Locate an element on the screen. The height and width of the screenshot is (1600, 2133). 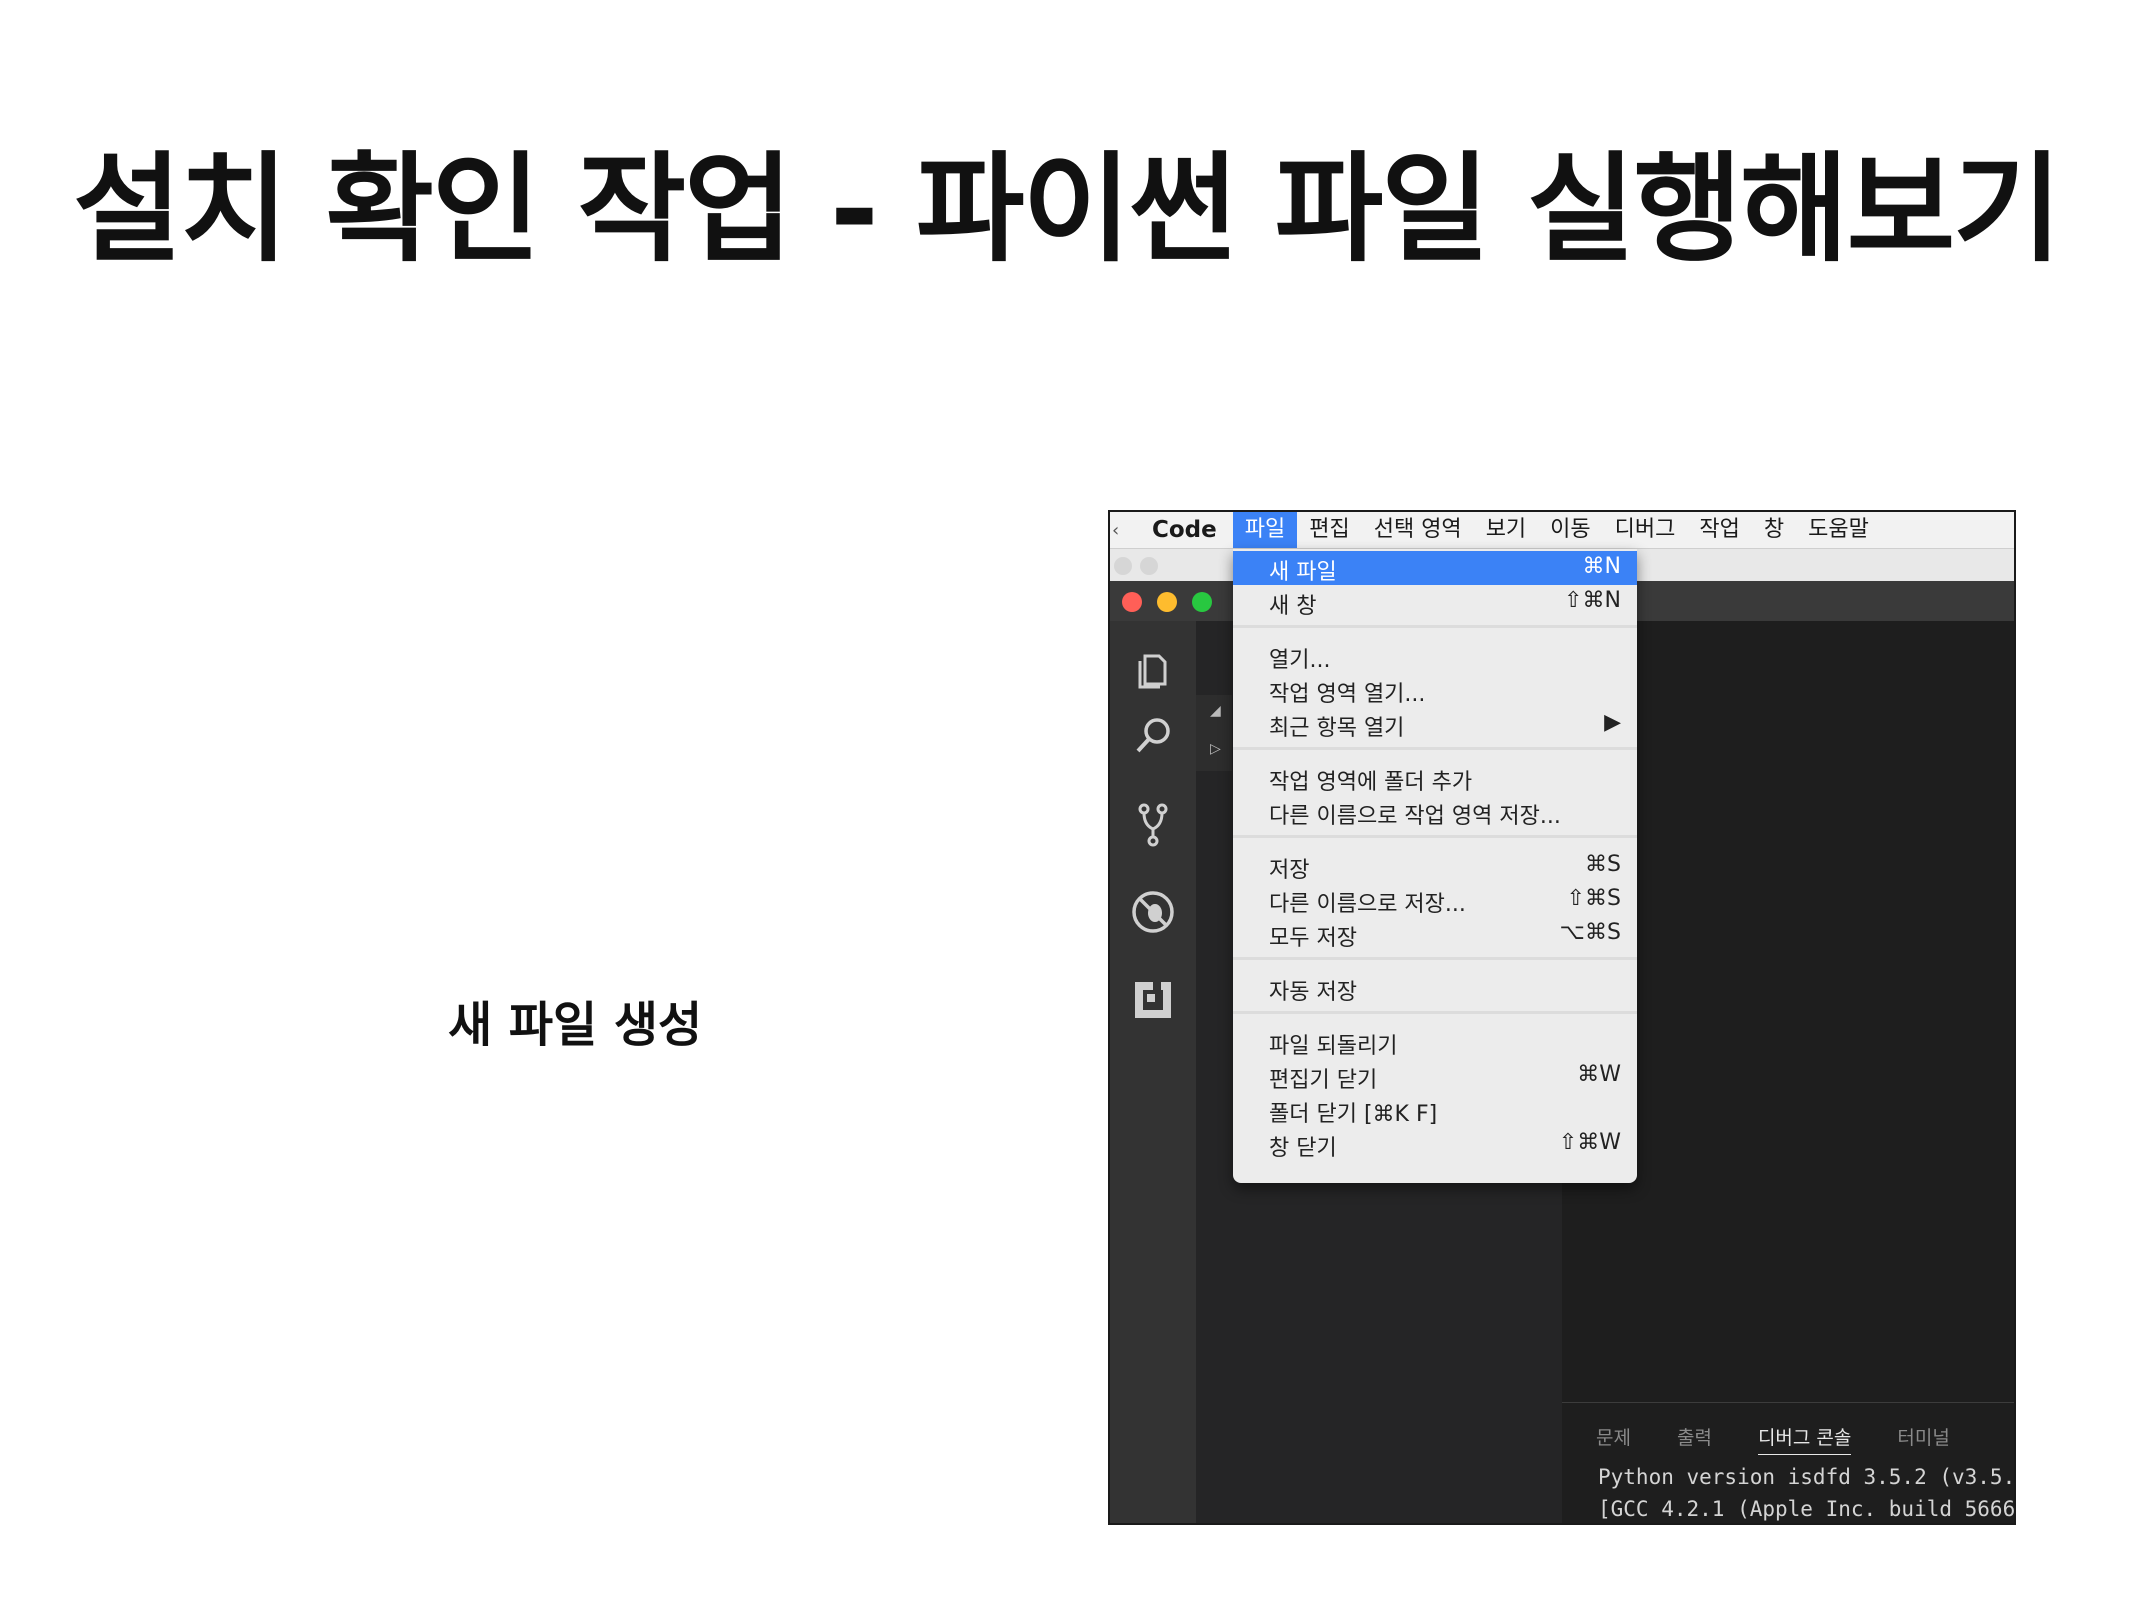
search-icon is located at coordinates (1153, 736).